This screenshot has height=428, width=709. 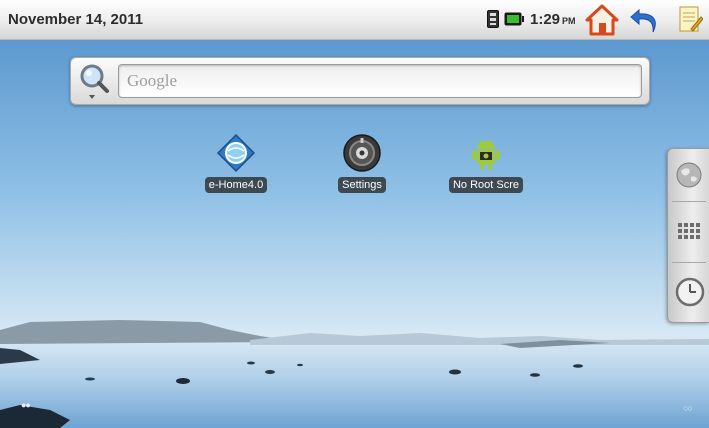 I want to click on ehome-globe-icon, so click(x=236, y=153).